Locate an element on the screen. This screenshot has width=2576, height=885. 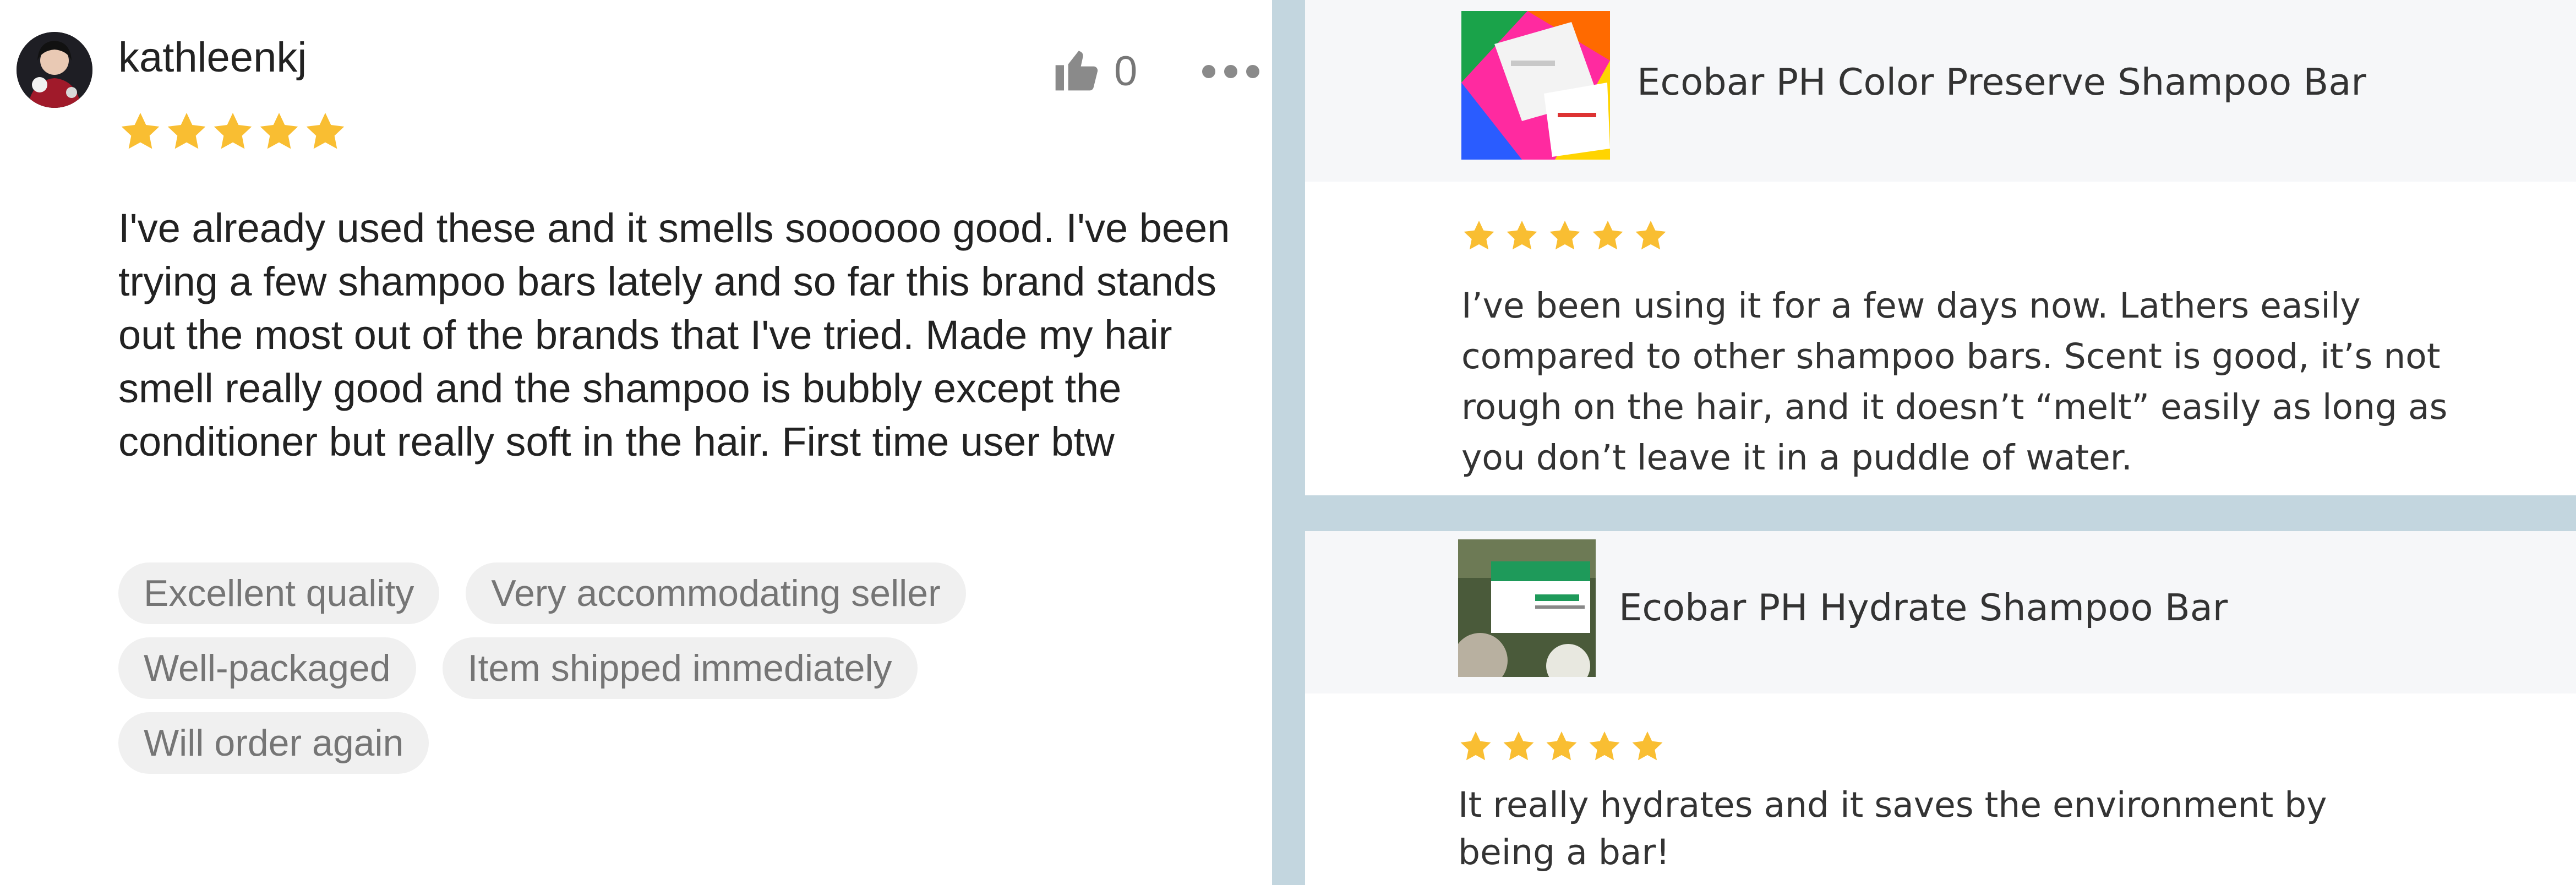
like-count: 0 is located at coordinates (1126, 71).